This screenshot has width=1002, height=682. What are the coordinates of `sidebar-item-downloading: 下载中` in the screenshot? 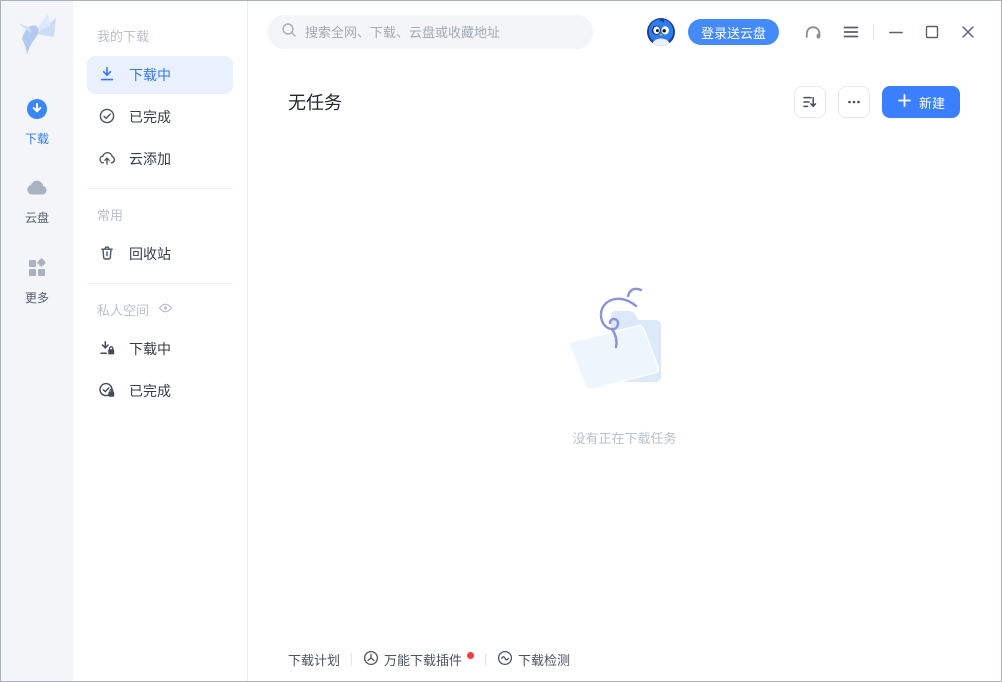 It's located at (160, 75).